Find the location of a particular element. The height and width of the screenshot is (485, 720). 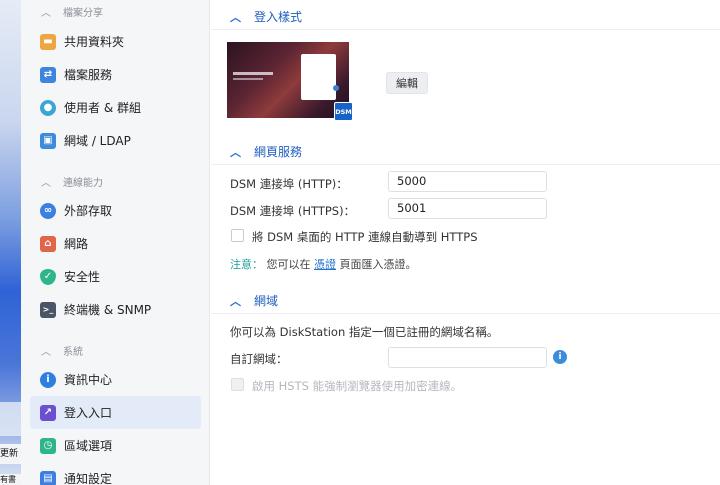

external-access-icon: ∞ is located at coordinates (48, 210).